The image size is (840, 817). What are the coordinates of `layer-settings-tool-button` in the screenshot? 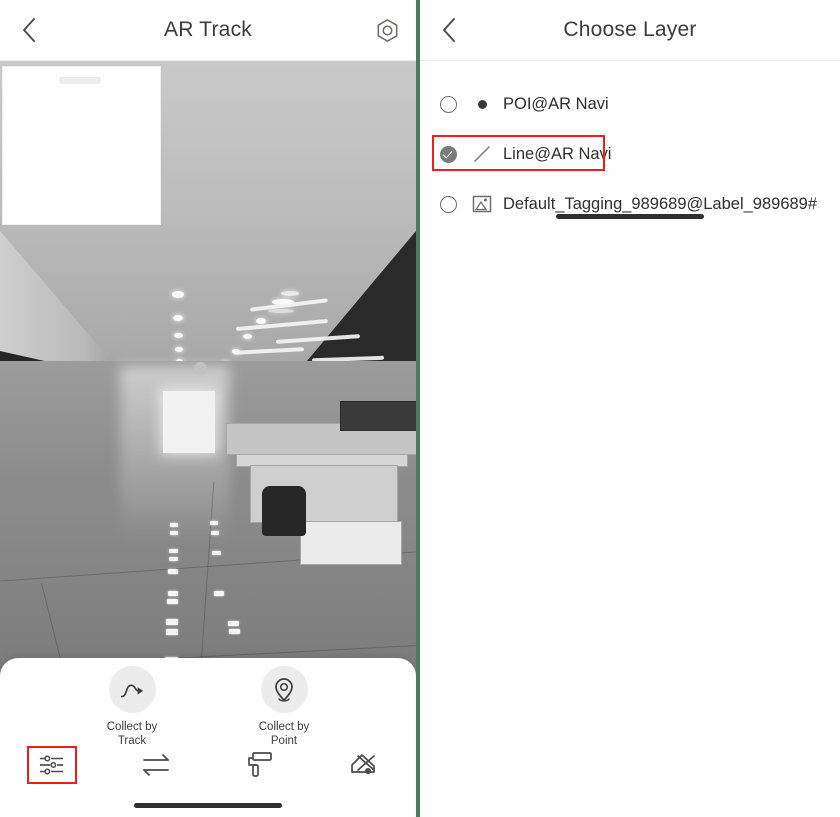 It's located at (52, 765).